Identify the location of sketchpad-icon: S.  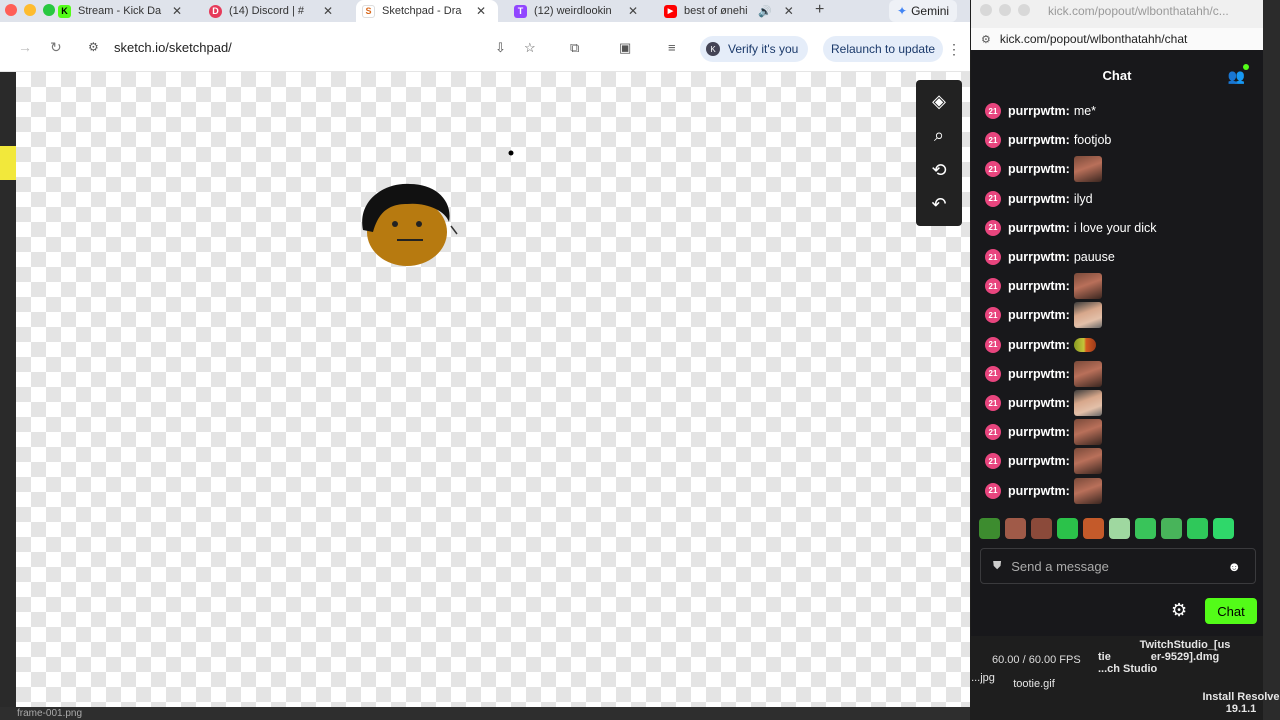
(368, 11).